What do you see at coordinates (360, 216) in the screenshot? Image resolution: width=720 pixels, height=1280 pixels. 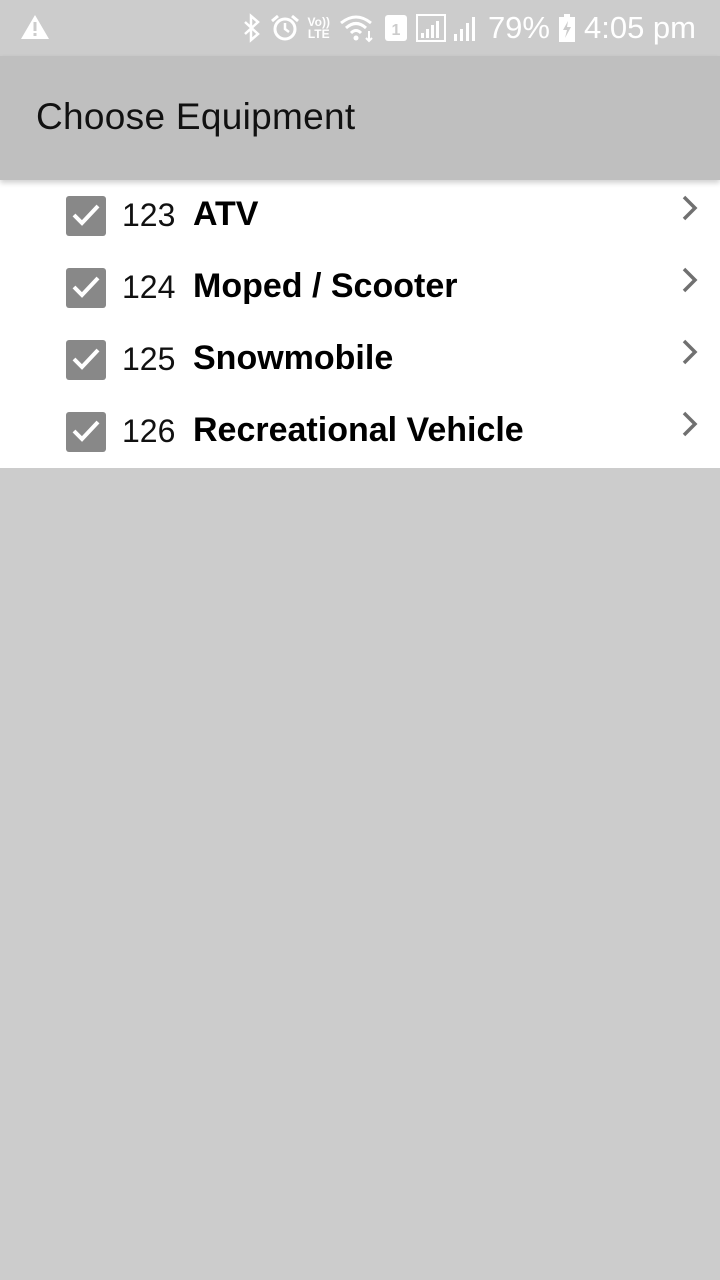 I see `equipment-row-123: 123 ATV` at bounding box center [360, 216].